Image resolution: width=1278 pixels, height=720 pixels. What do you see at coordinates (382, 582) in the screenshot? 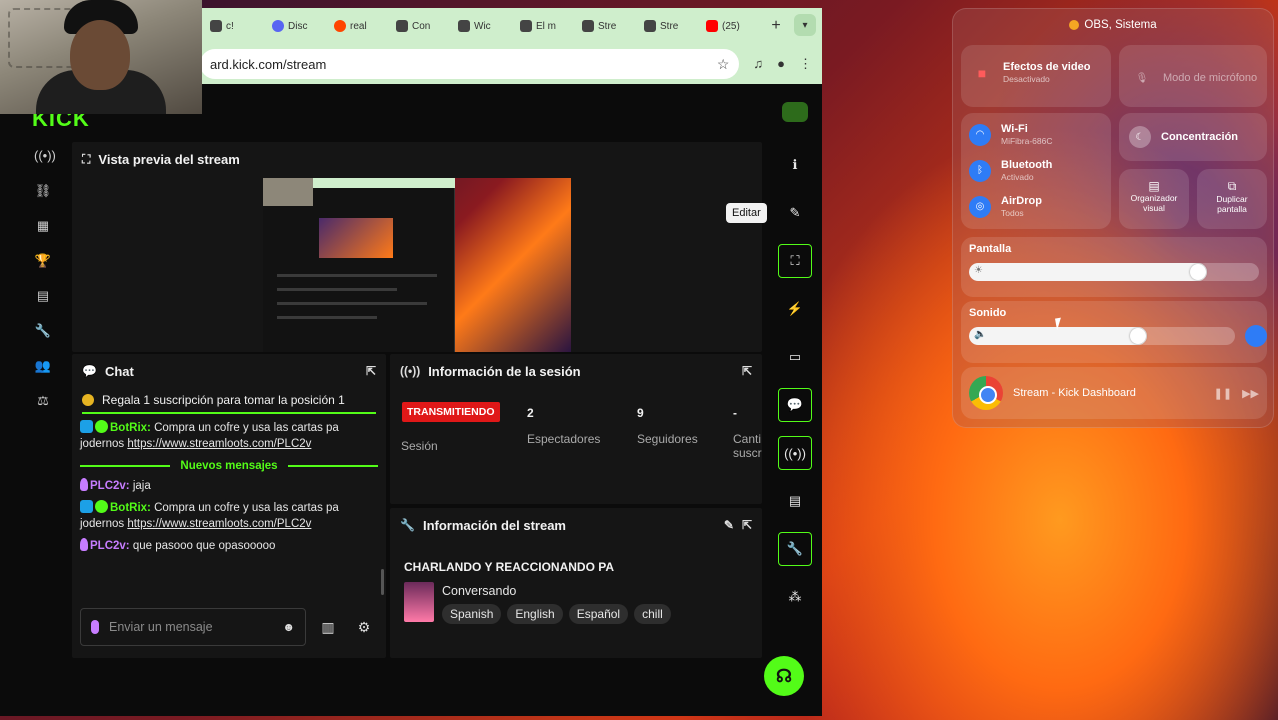
I see `chat-scrollbar` at bounding box center [382, 582].